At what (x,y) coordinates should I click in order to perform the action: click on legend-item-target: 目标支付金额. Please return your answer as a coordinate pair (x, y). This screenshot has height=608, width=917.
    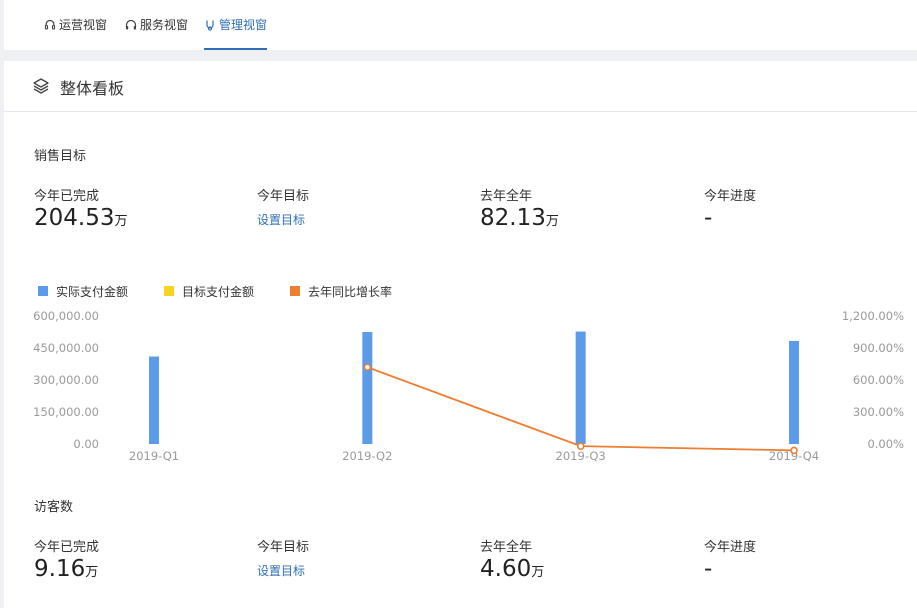
    Looking at the image, I should click on (209, 291).